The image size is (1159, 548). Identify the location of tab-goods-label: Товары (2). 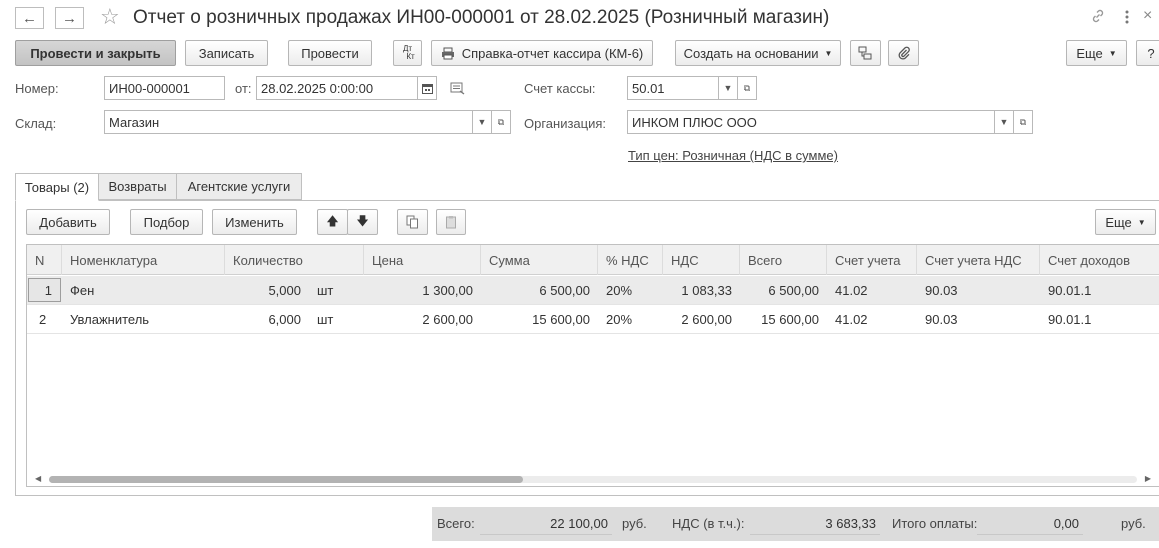
(57, 187).